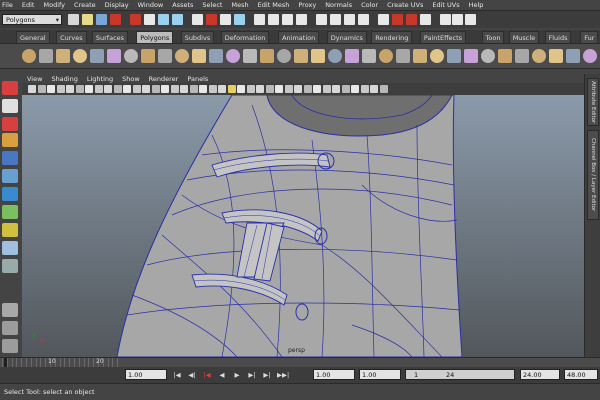  Describe the element at coordinates (71, 37) in the screenshot. I see `shelf-tab-curves: Curves` at that location.